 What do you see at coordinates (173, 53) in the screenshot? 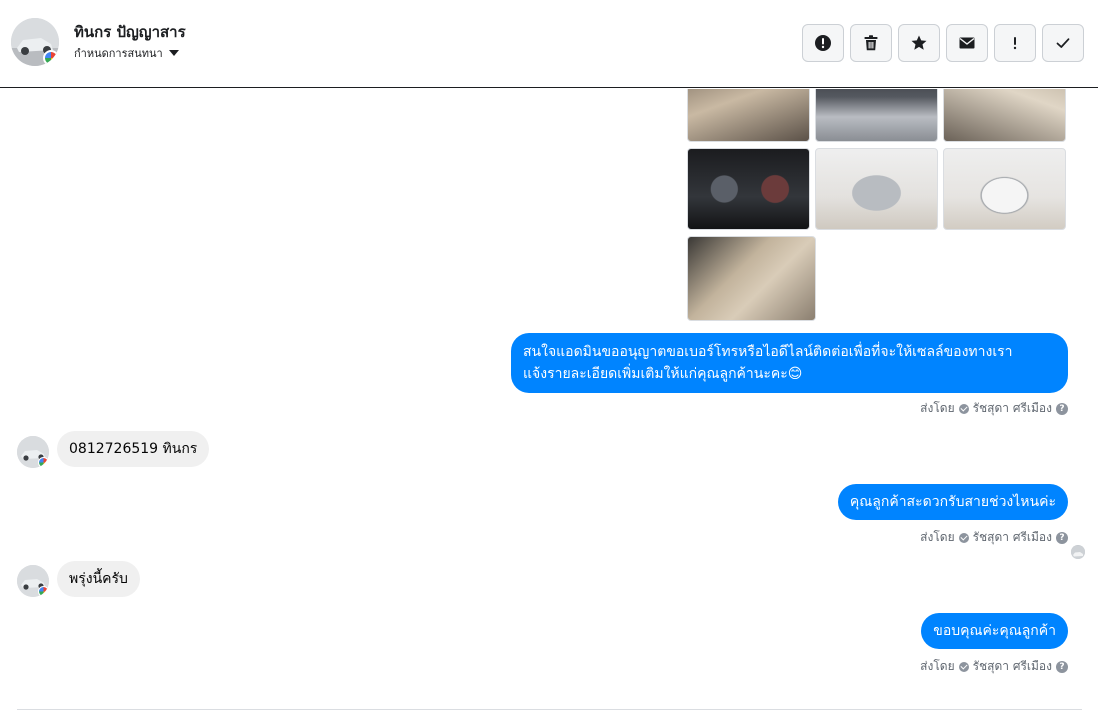
I see `caret-down-icon` at bounding box center [173, 53].